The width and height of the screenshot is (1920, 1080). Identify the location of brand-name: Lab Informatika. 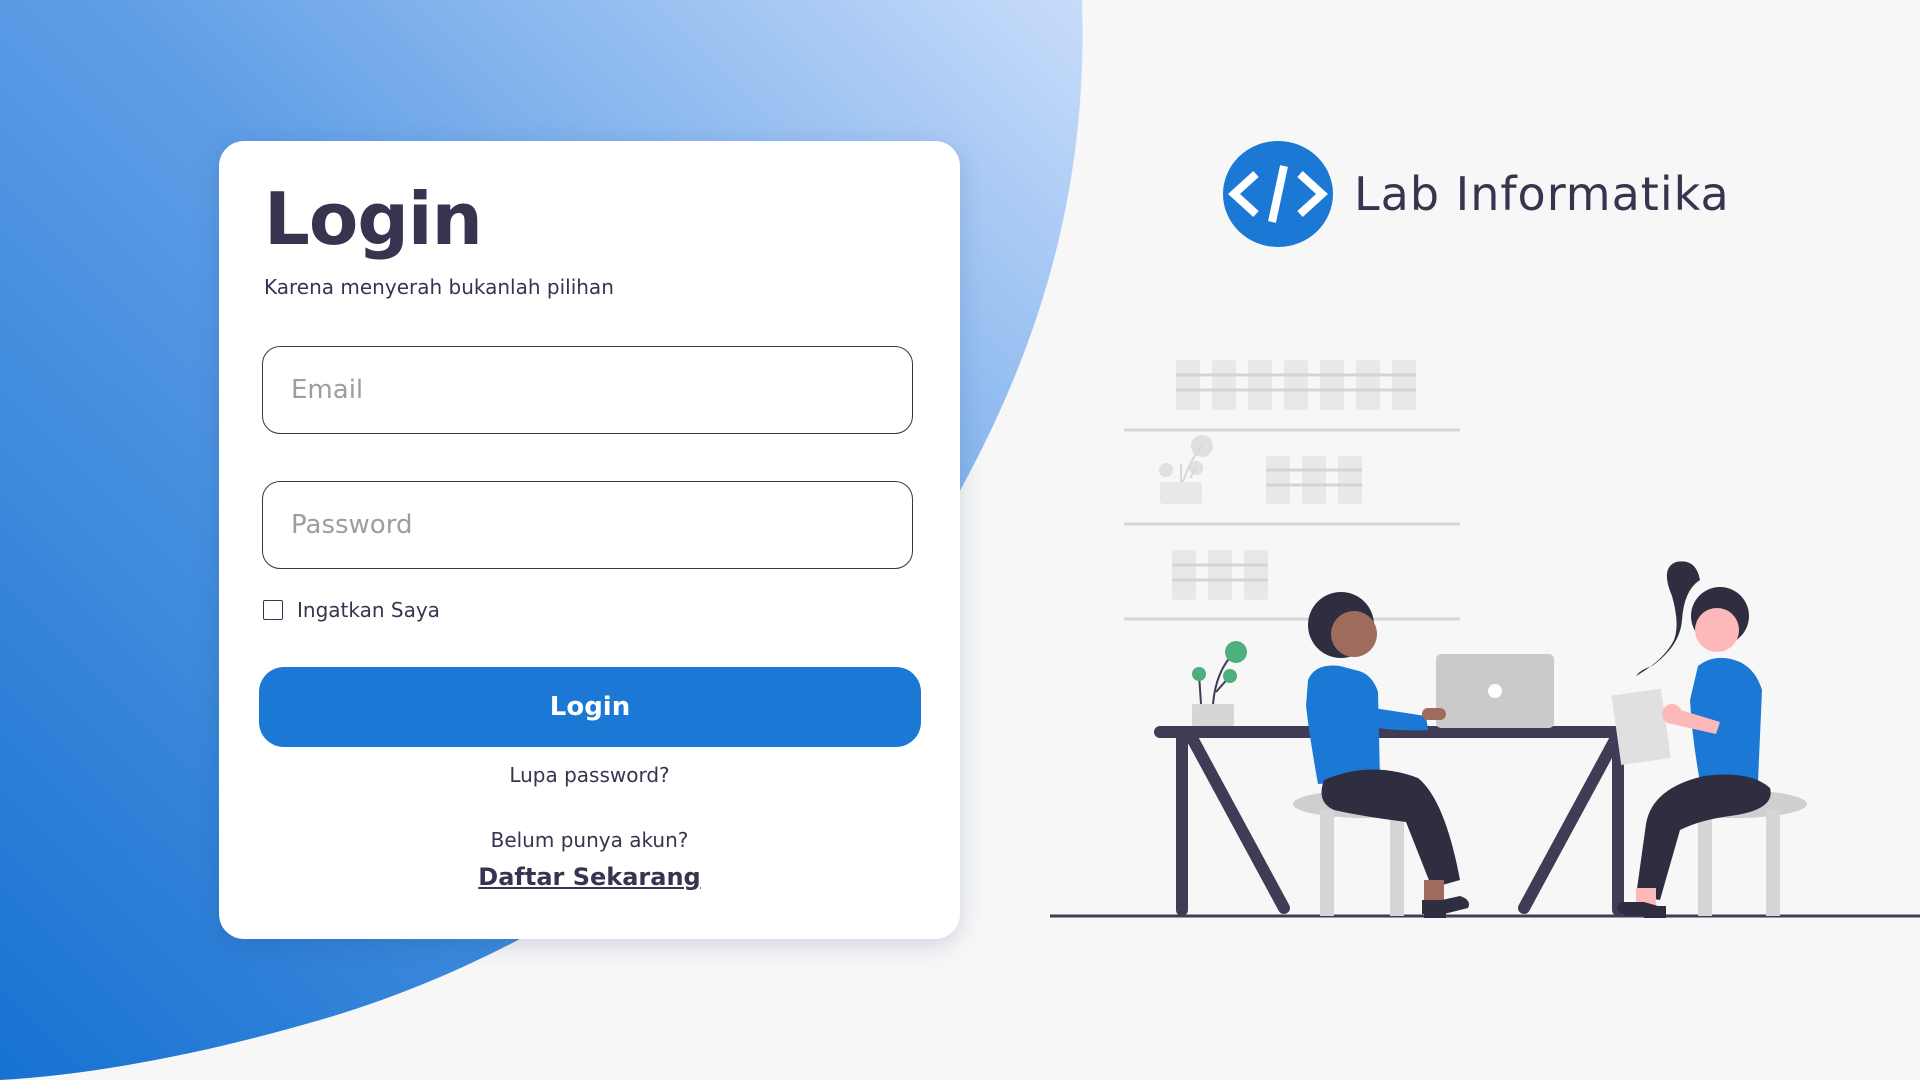
(1542, 194).